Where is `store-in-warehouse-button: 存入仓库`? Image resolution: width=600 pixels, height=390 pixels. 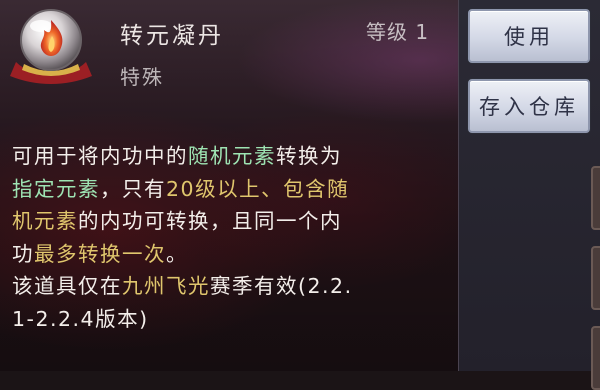
store-in-warehouse-button: 存入仓库 is located at coordinates (529, 106).